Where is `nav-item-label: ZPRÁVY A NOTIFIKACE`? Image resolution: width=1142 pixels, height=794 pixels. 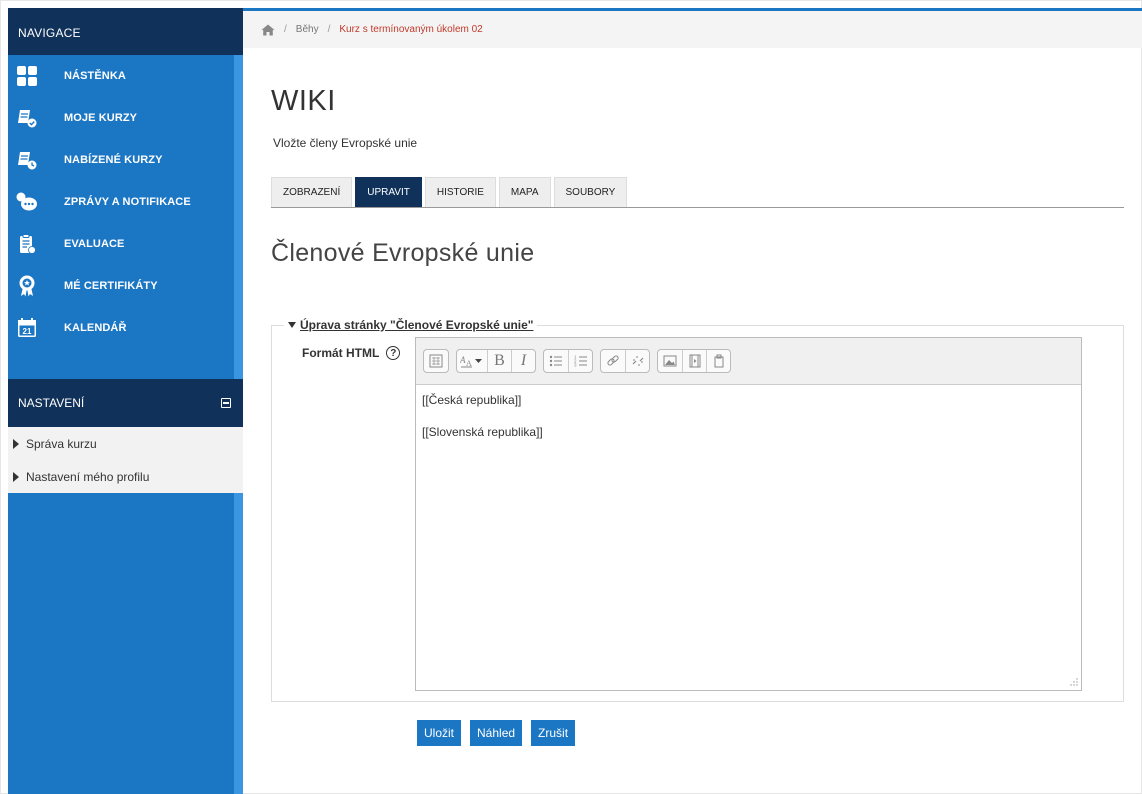 nav-item-label: ZPRÁVY A NOTIFIKACE is located at coordinates (127, 202).